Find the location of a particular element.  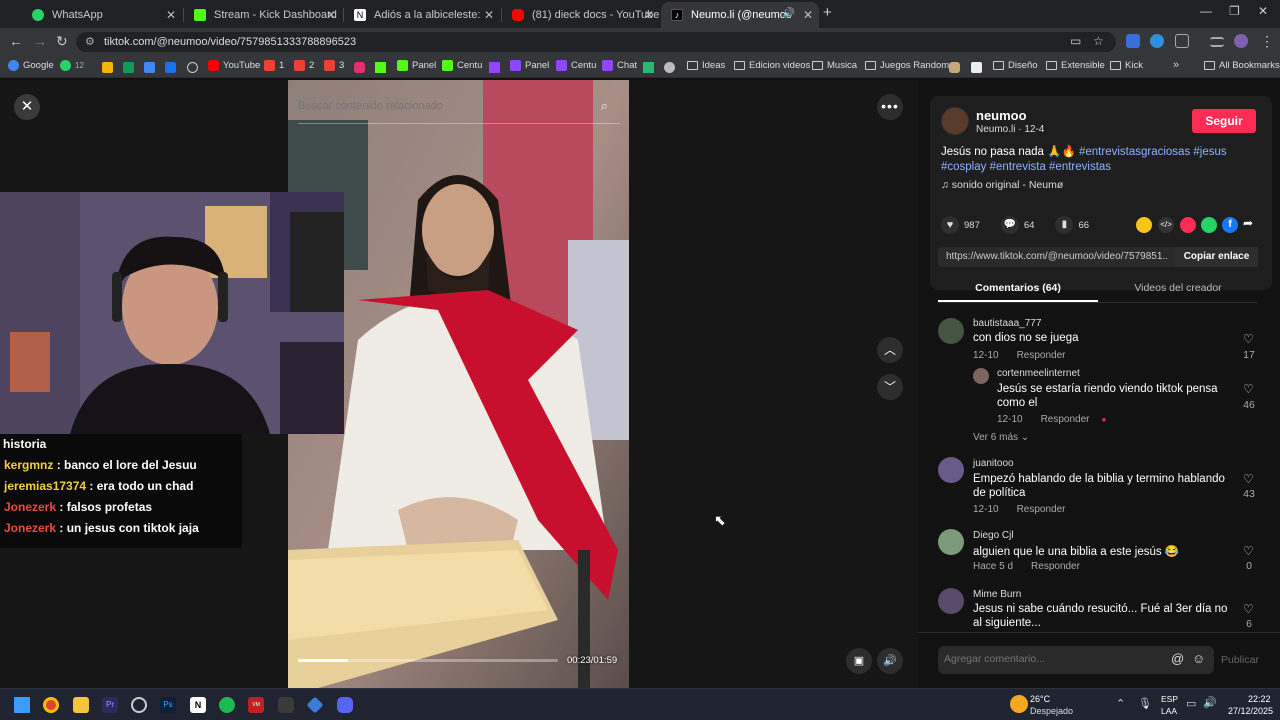

next-video-button: ﹀ is located at coordinates (890, 387).